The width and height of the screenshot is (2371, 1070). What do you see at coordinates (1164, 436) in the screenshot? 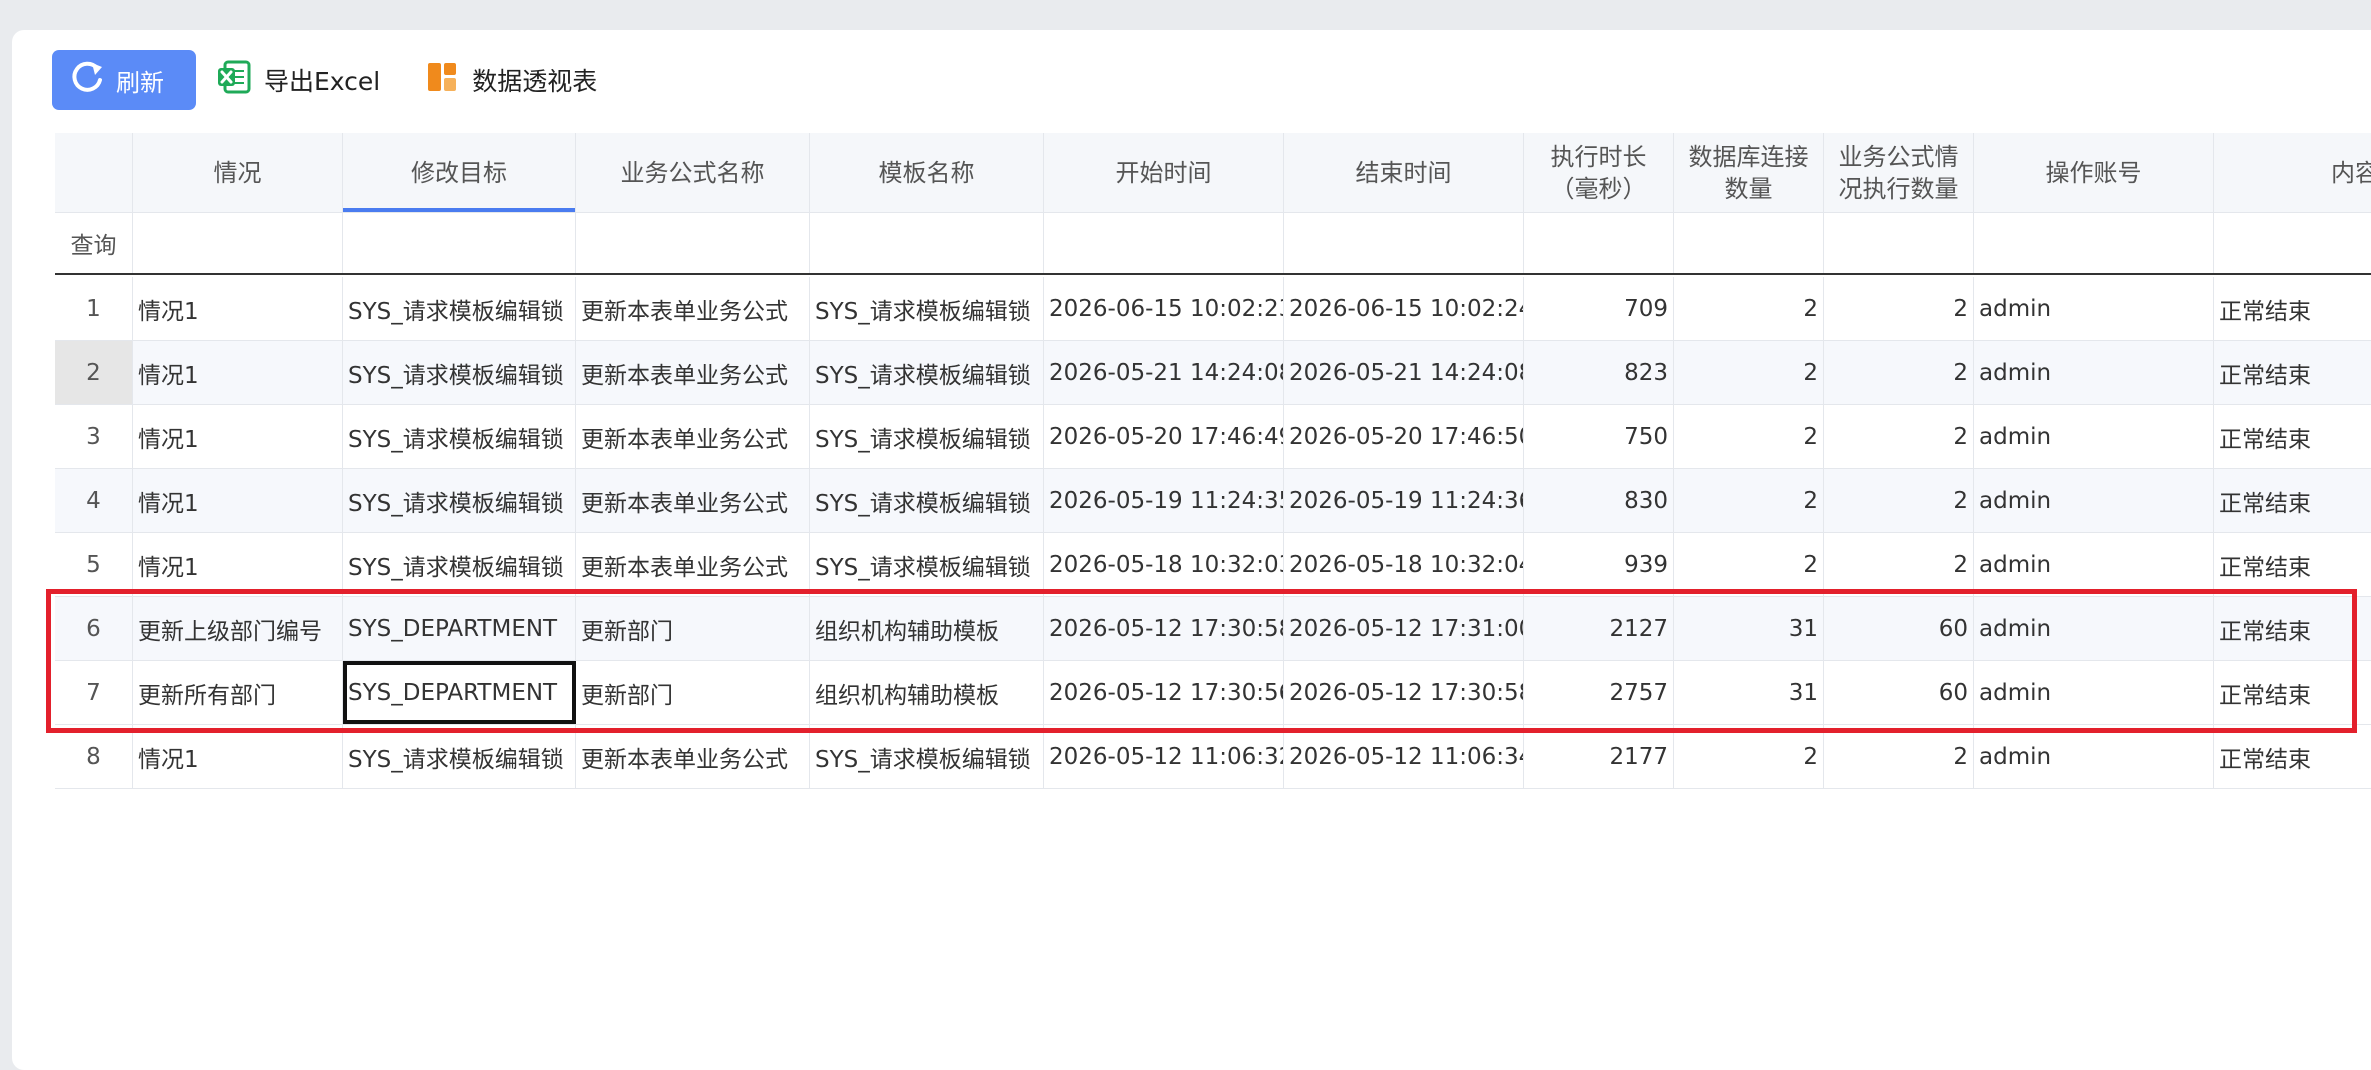
I see `cell-start-time: 2026-05-20 17:46:49` at bounding box center [1164, 436].